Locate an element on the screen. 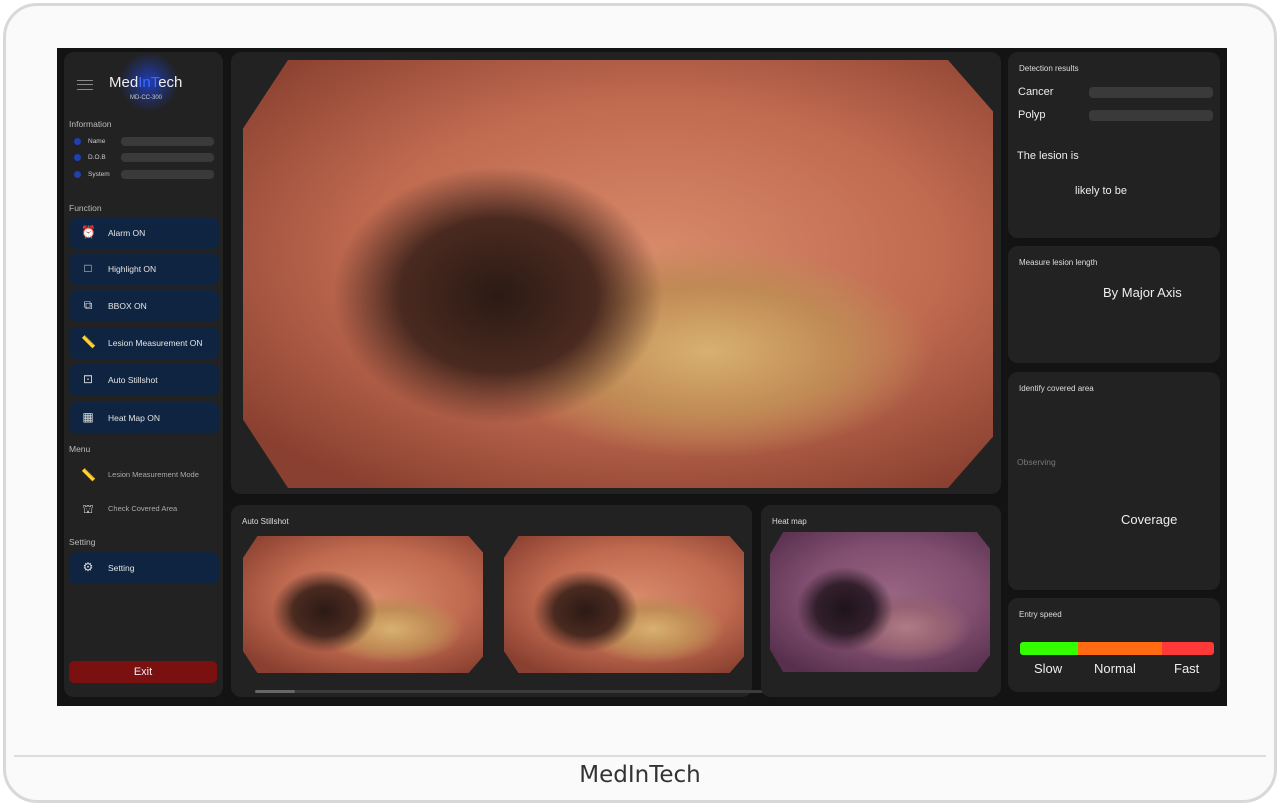  polyp-bar is located at coordinates (1151, 115).